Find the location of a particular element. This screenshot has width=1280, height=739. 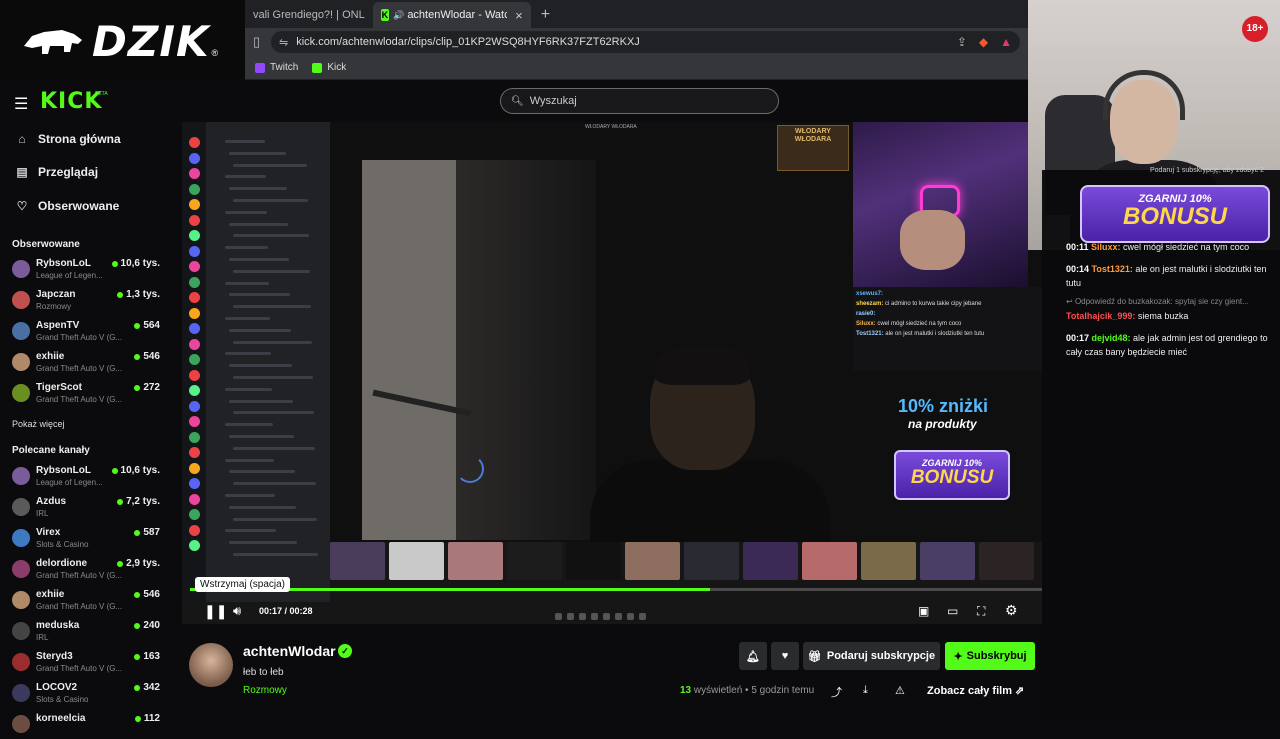

close-tab-icon: × is located at coordinates (519, 15).